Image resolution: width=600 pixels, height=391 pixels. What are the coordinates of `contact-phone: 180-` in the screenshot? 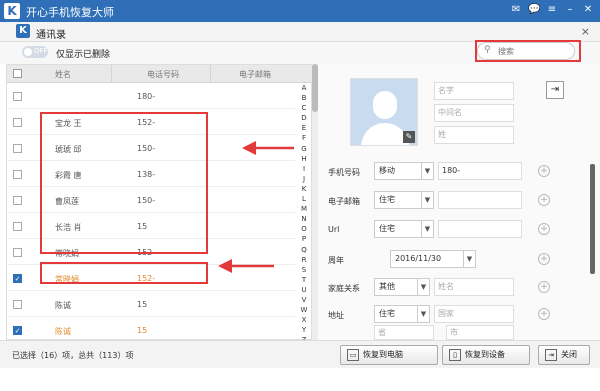 It's located at (146, 96).